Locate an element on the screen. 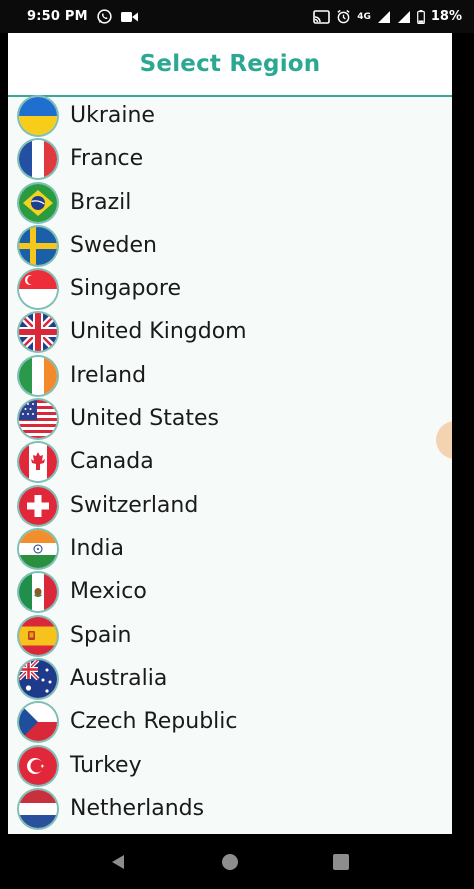 The image size is (474, 889). region-item-australia: Australia is located at coordinates (230, 678).